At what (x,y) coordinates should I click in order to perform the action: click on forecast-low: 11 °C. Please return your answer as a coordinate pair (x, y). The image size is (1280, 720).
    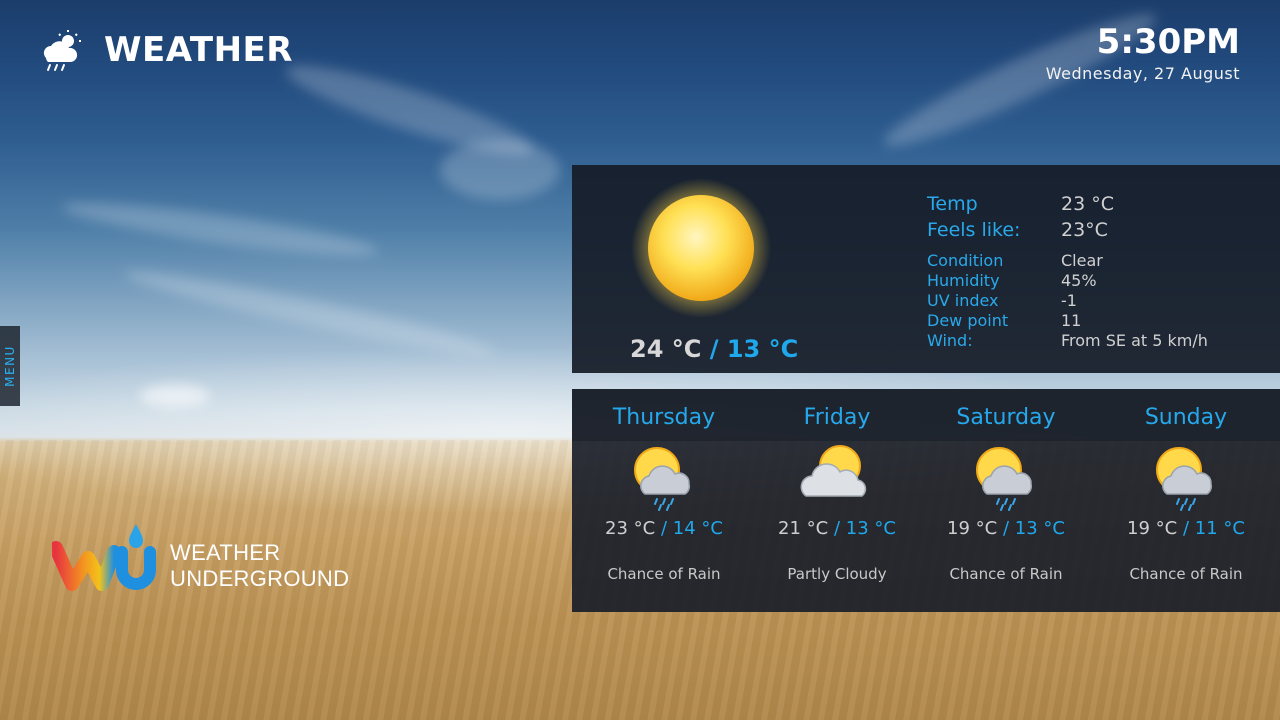
    Looking at the image, I should click on (1219, 528).